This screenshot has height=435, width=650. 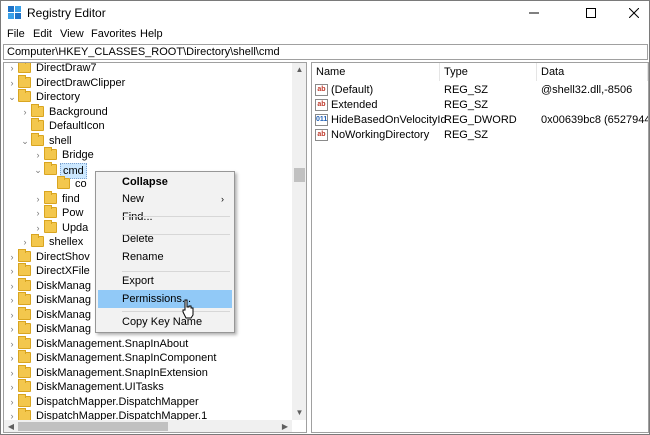 I want to click on context-menu-item: Collapse, so click(x=165, y=182).